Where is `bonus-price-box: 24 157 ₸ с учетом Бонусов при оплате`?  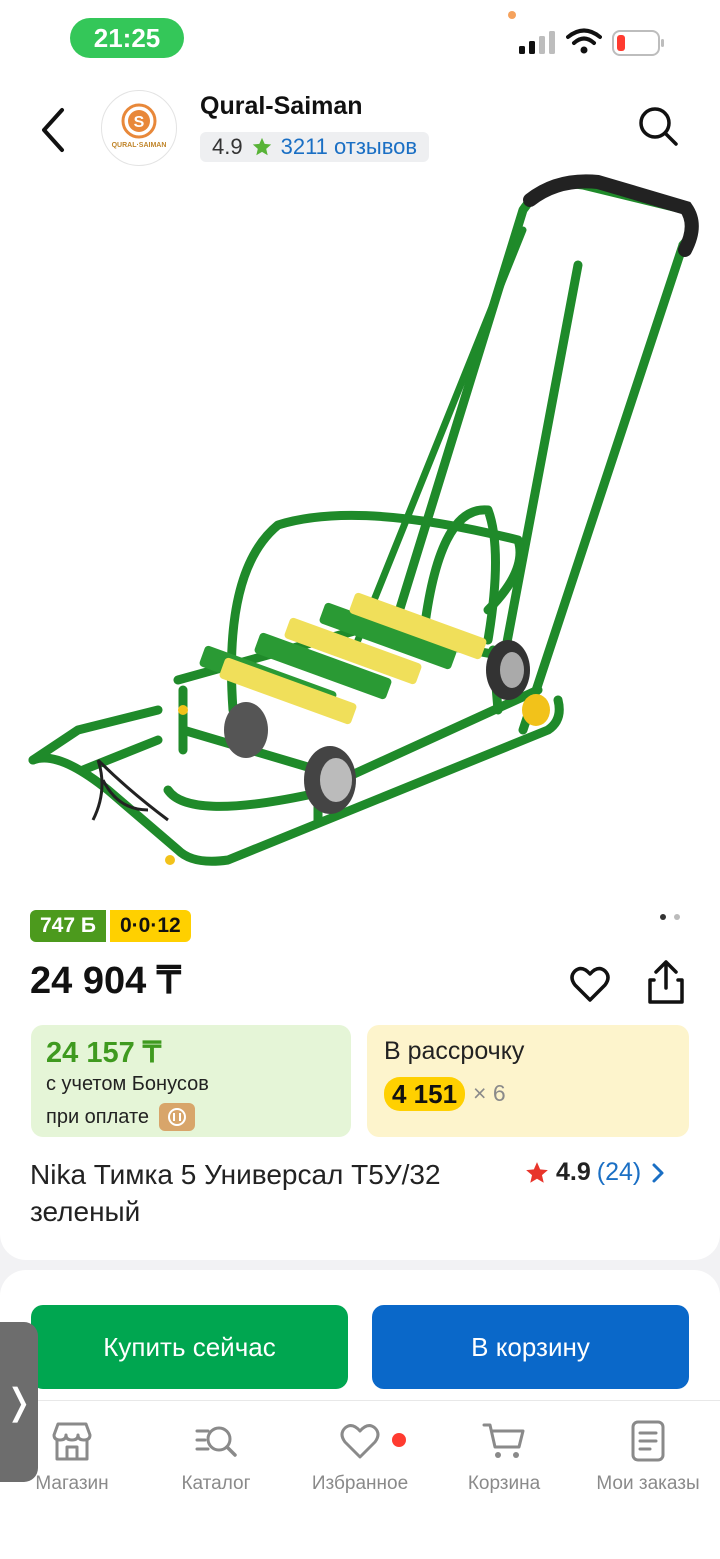
bonus-price-box: 24 157 ₸ с учетом Бонусов при оплате is located at coordinates (191, 1081).